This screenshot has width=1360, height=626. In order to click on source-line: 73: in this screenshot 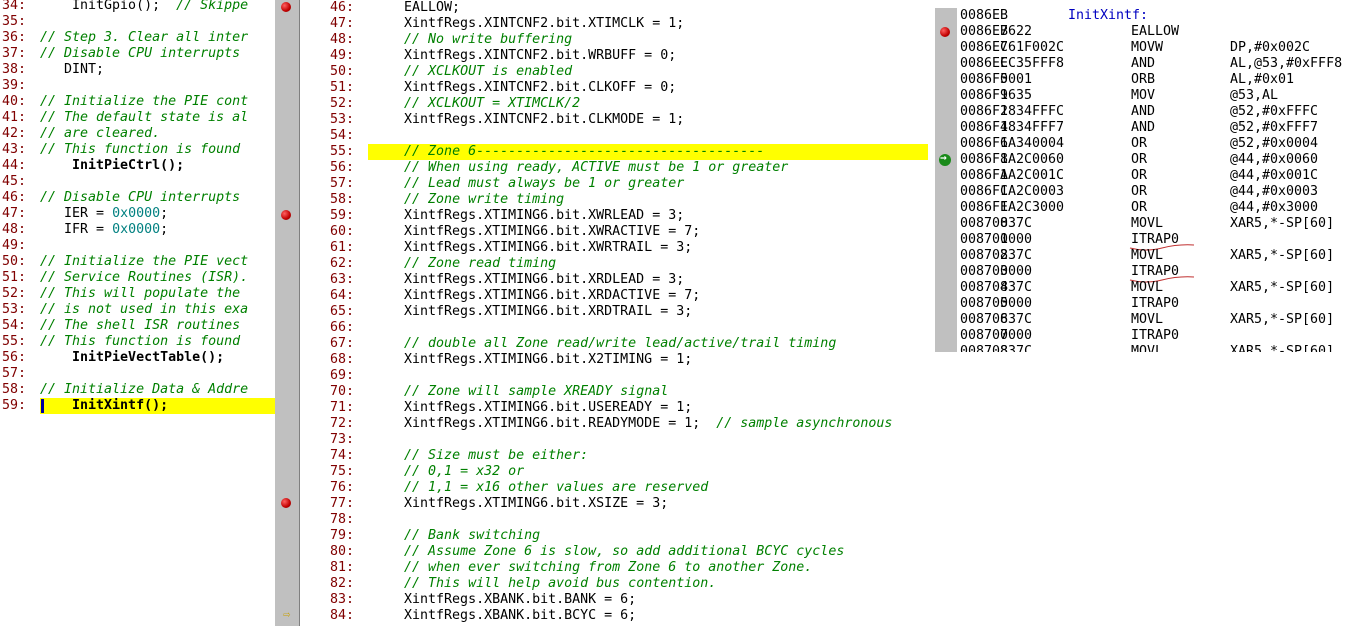, I will do `click(830, 440)`.